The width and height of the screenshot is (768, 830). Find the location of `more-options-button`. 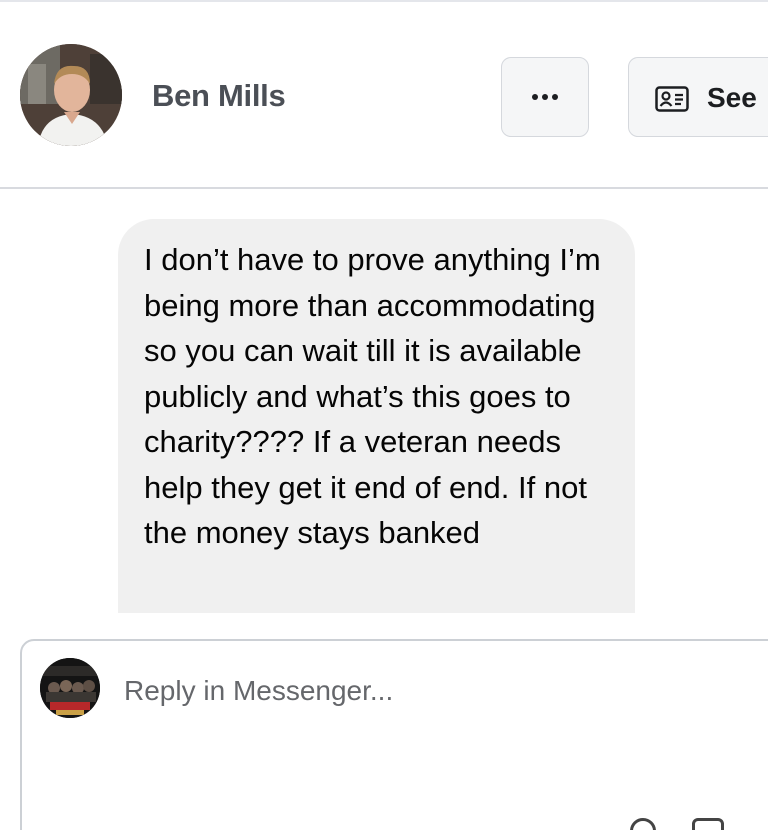

more-options-button is located at coordinates (545, 97).